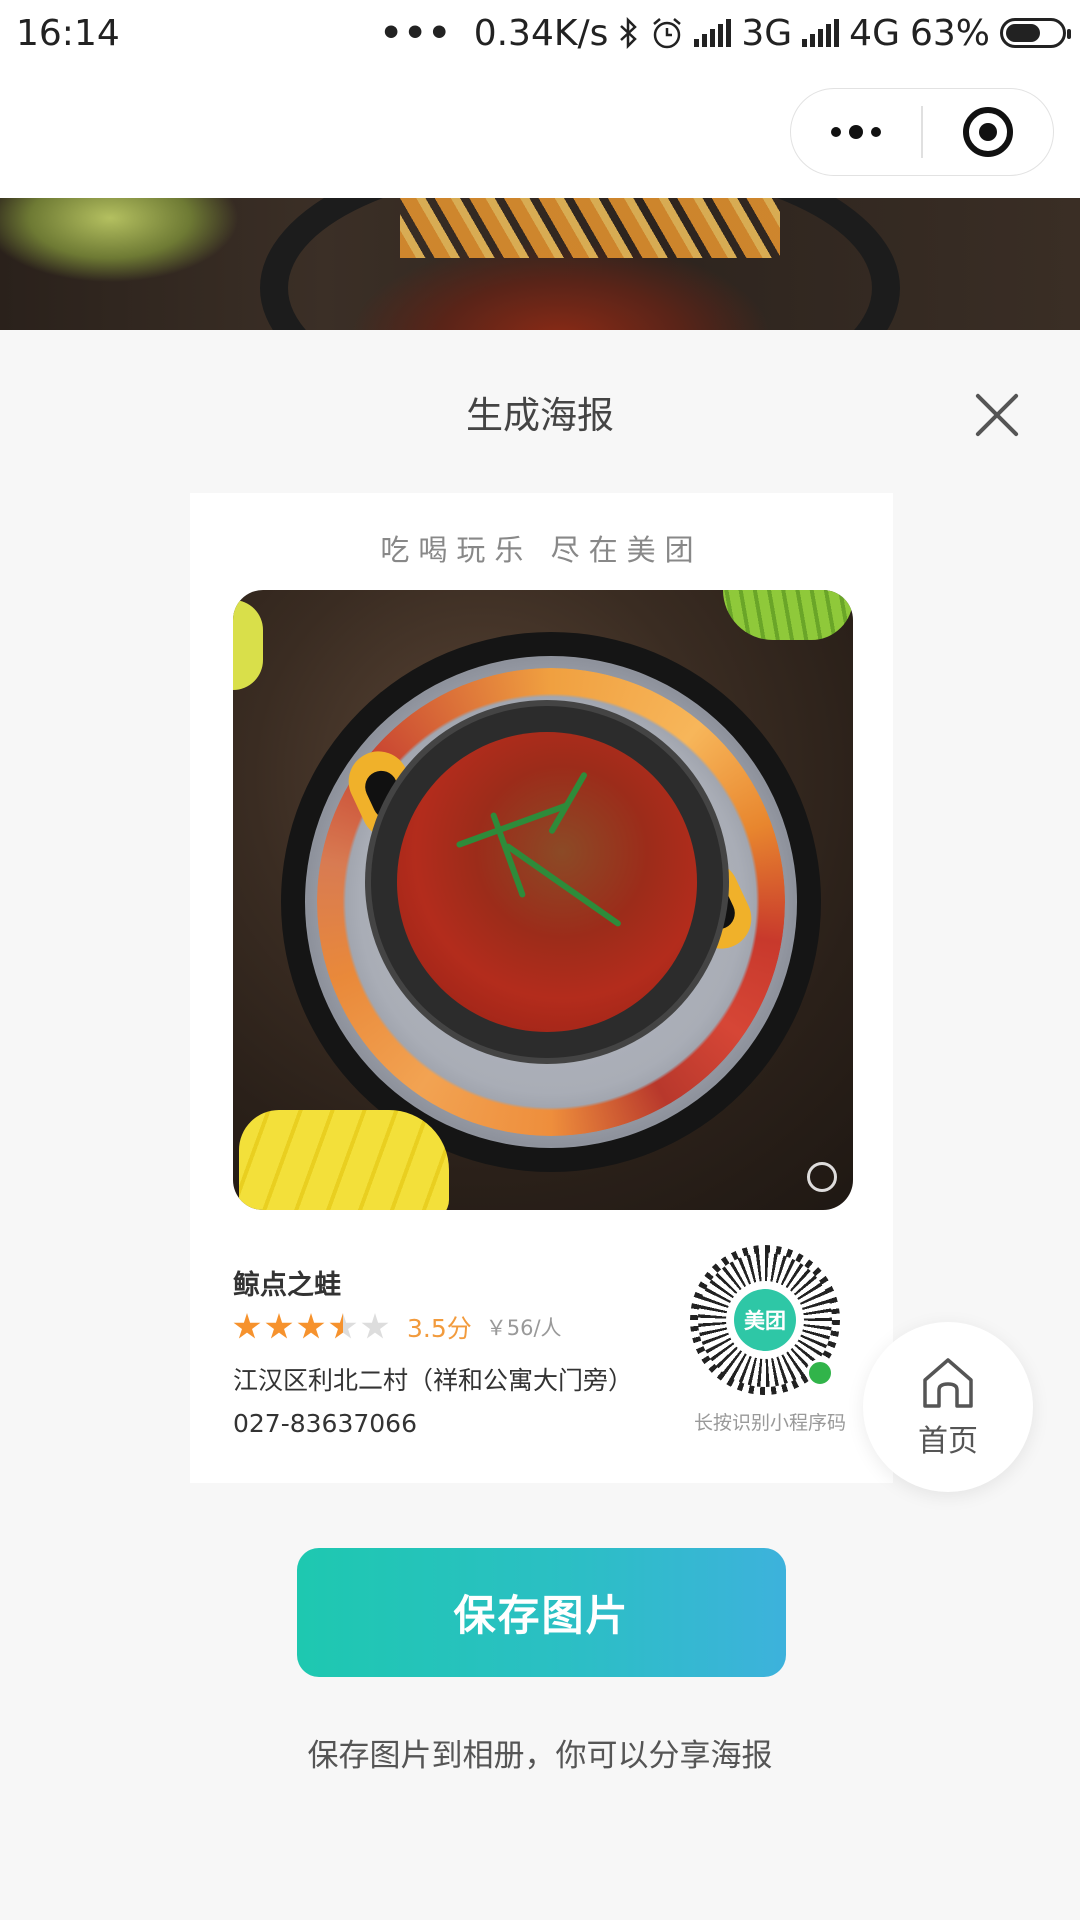  What do you see at coordinates (856, 132) in the screenshot?
I see `more-icon` at bounding box center [856, 132].